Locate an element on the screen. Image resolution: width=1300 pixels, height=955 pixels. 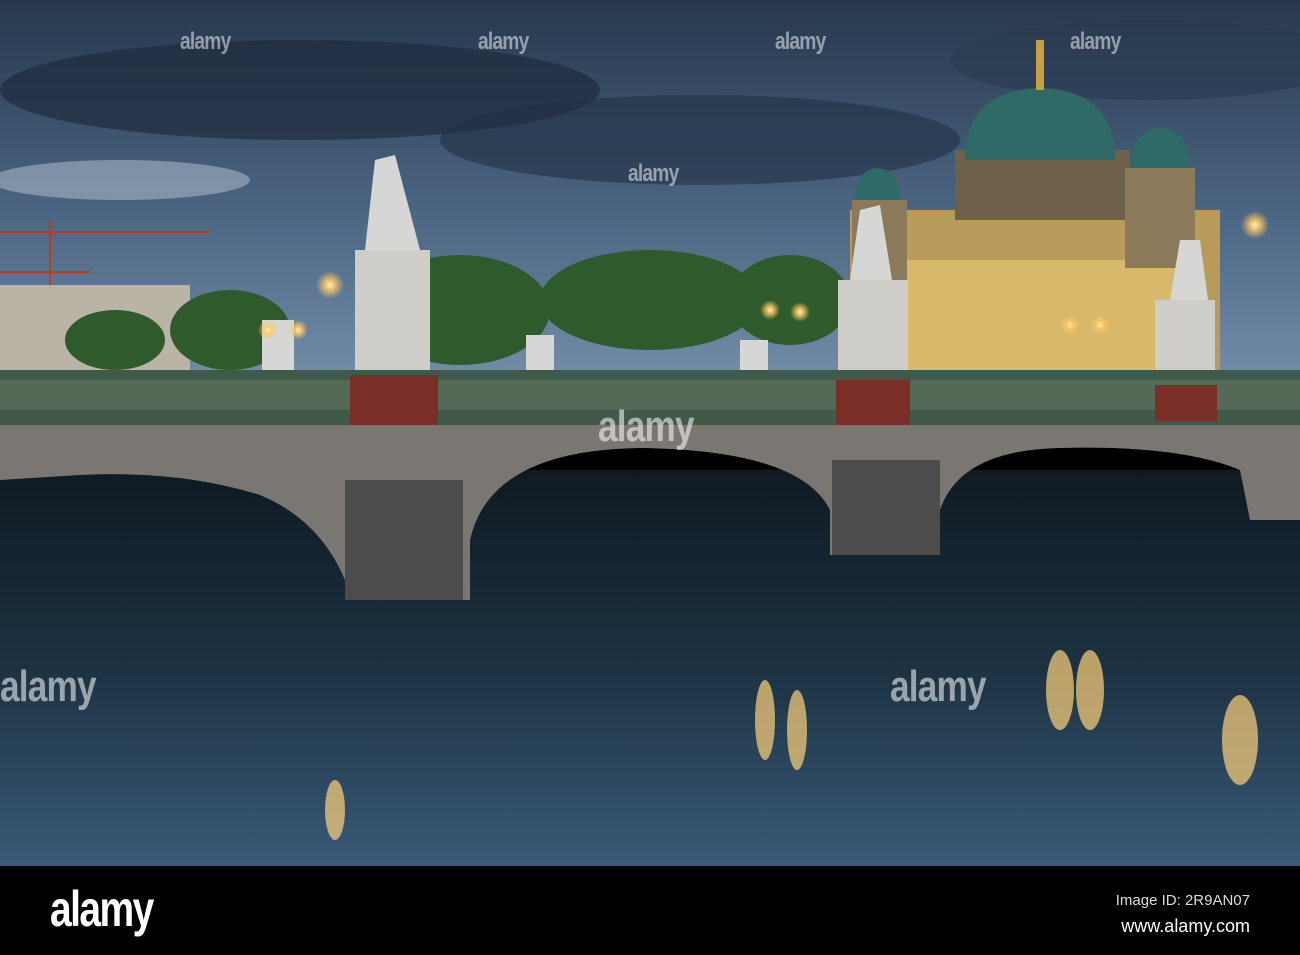
website-link: www.alamy.com is located at coordinates (1185, 926).